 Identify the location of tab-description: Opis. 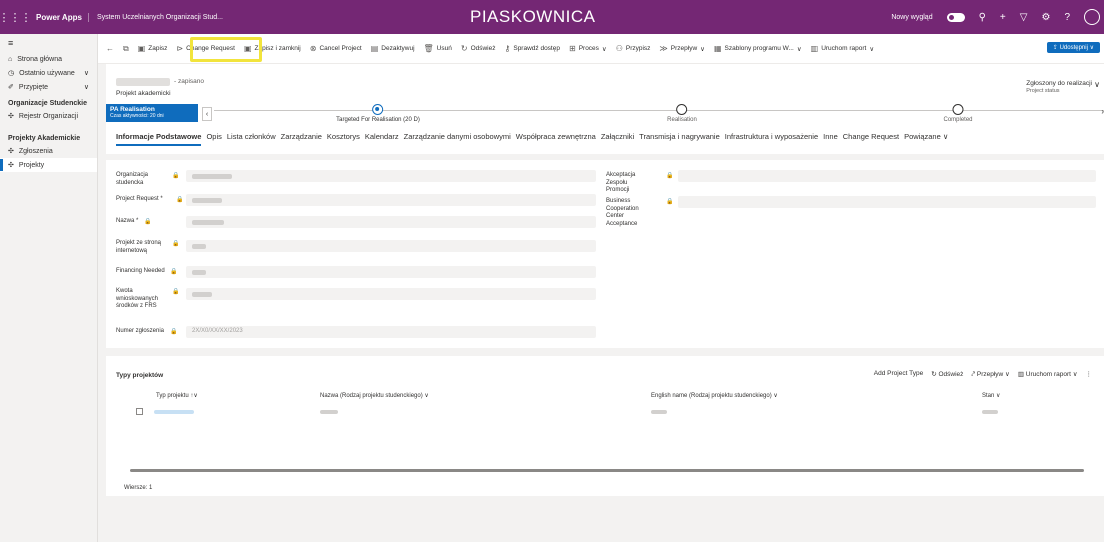
(213, 139).